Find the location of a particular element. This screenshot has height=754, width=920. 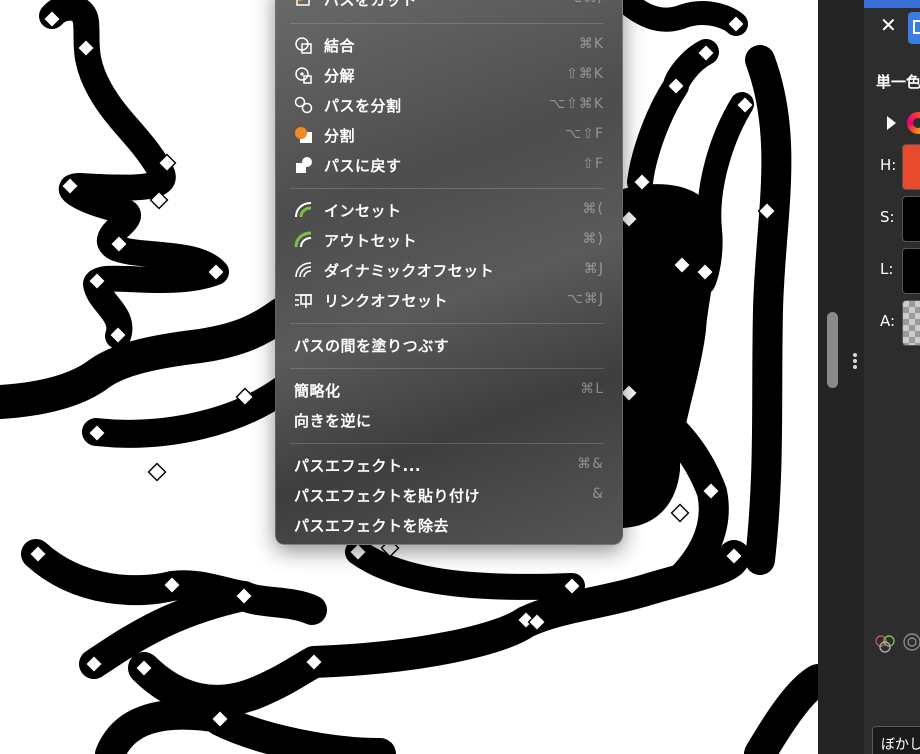

alpha-label: A: is located at coordinates (888, 321).